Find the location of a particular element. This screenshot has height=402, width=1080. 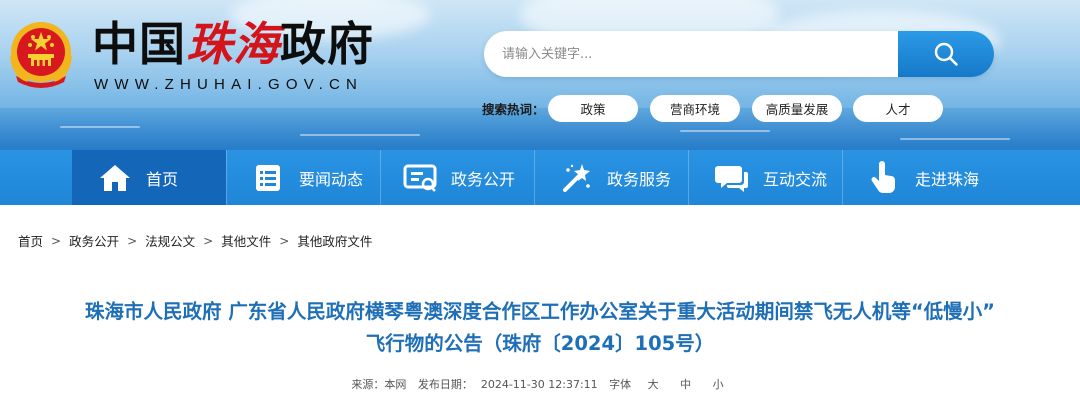

search-input is located at coordinates (697, 54).